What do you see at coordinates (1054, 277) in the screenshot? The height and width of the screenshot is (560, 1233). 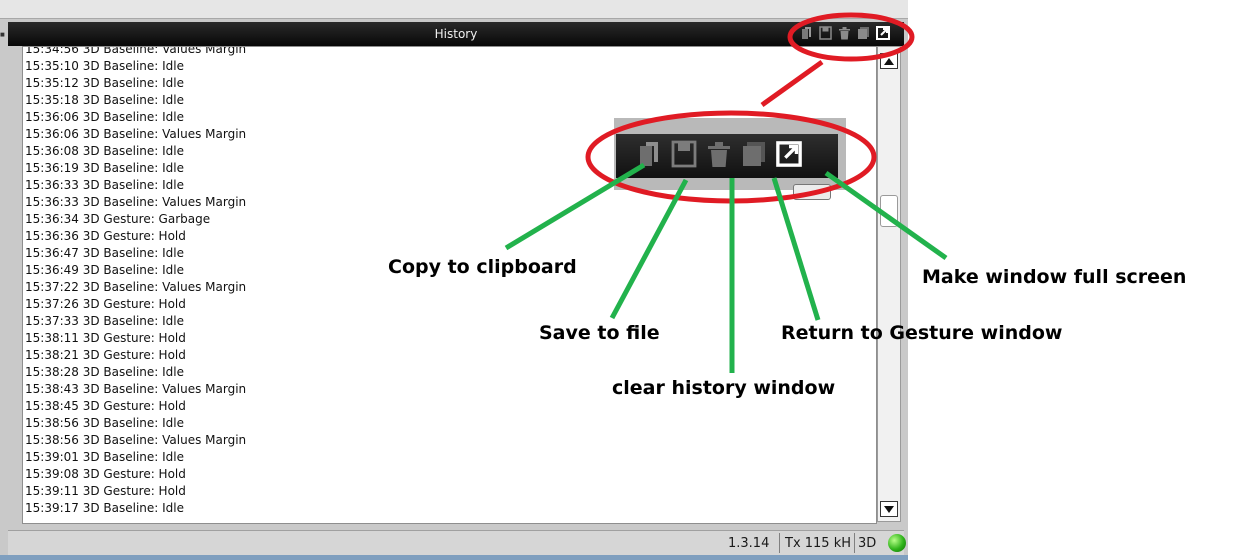 I see `callout-make-fullscreen: Make window full screen` at bounding box center [1054, 277].